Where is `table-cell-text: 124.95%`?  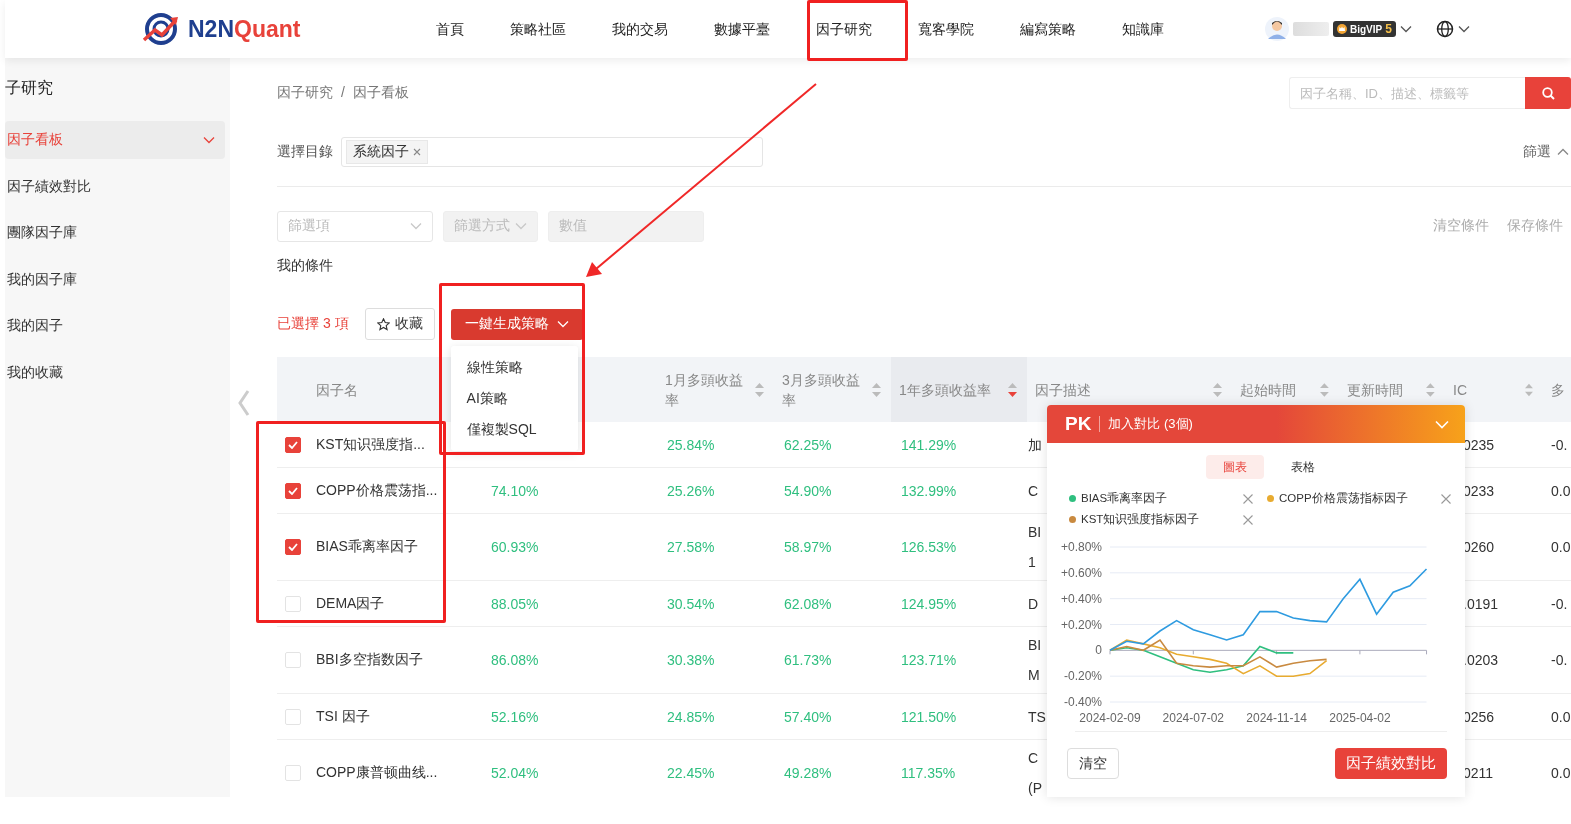 table-cell-text: 124.95% is located at coordinates (928, 603).